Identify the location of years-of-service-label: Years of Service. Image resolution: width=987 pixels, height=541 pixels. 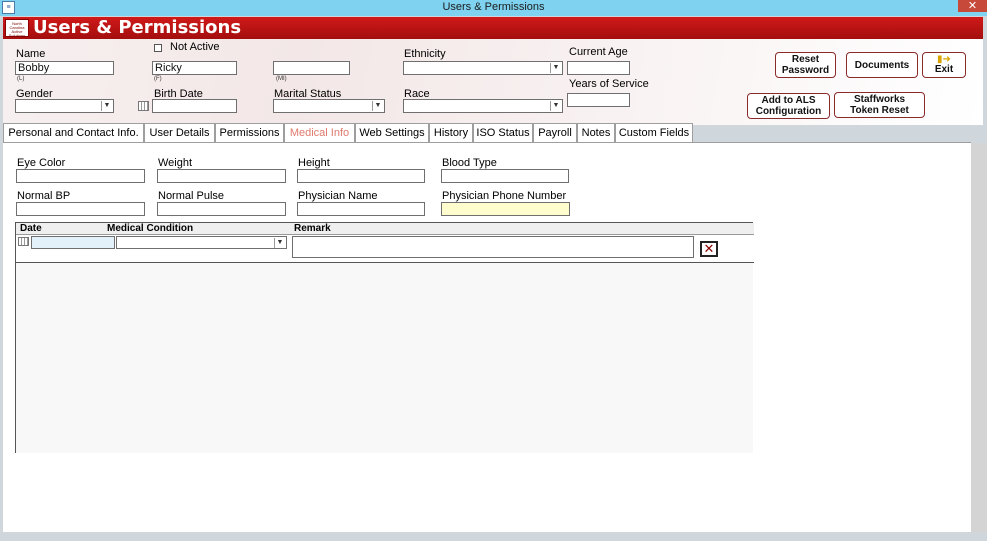
(609, 84).